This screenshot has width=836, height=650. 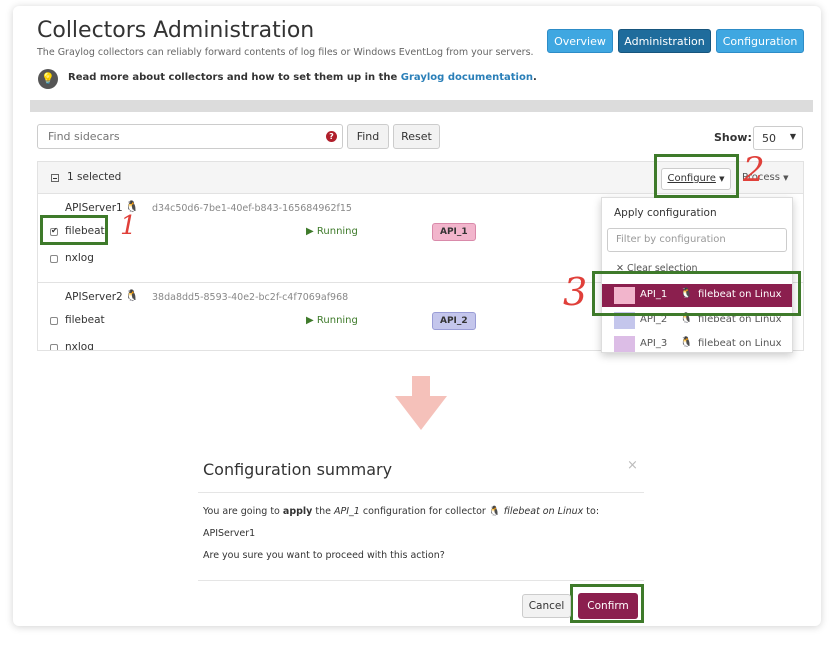 What do you see at coordinates (421, 403) in the screenshot?
I see `arrow-down-icon` at bounding box center [421, 403].